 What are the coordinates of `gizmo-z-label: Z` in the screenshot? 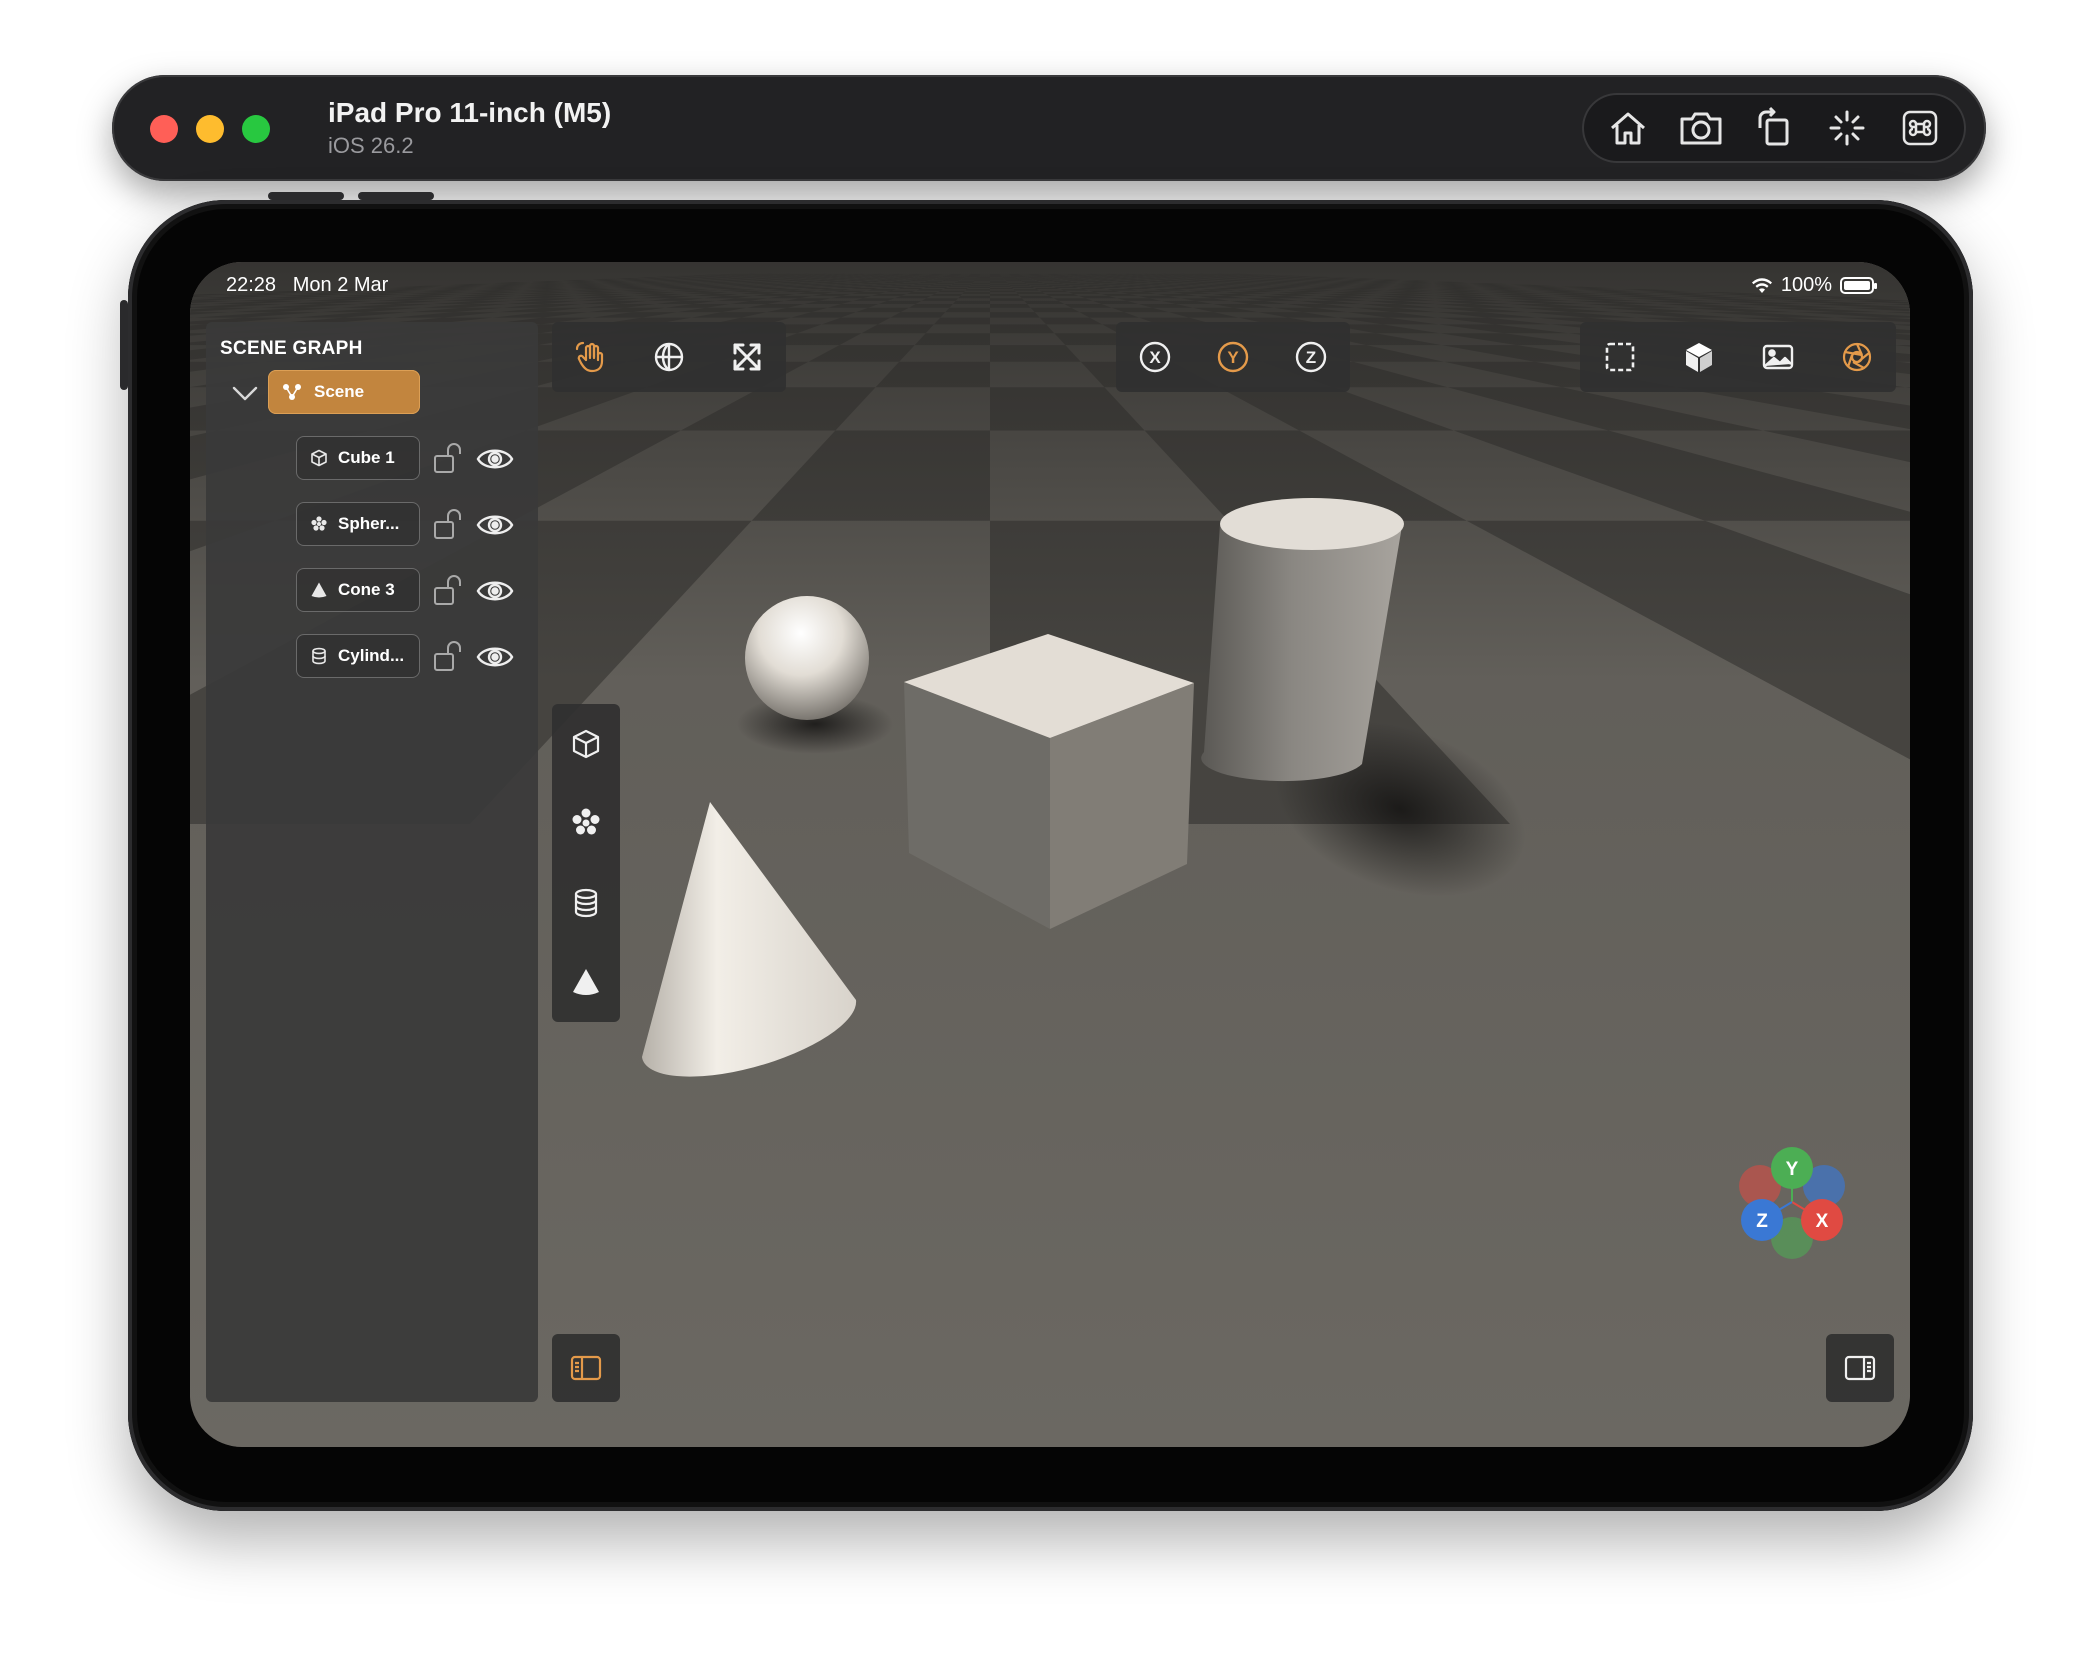 It's located at (1762, 1221).